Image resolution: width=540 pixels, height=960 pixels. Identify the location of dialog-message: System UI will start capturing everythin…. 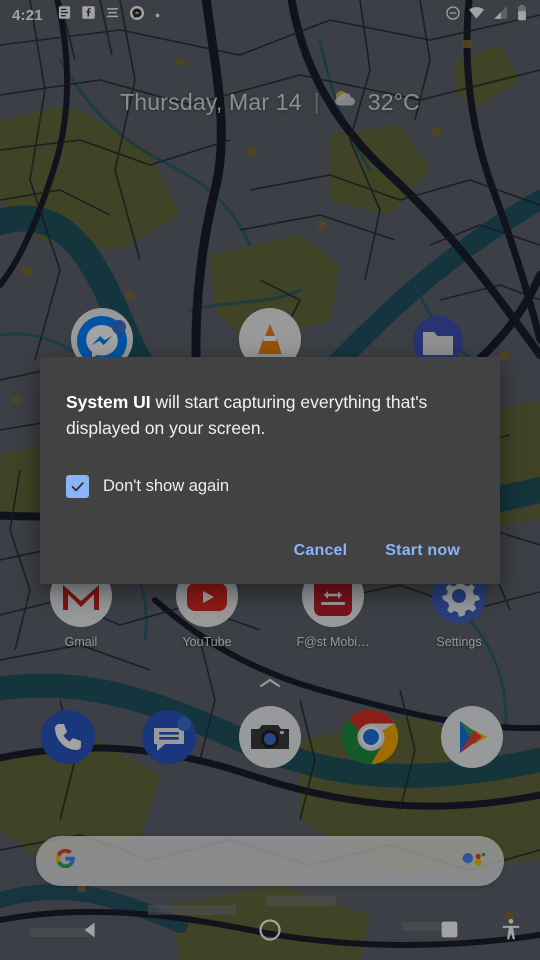
(270, 415).